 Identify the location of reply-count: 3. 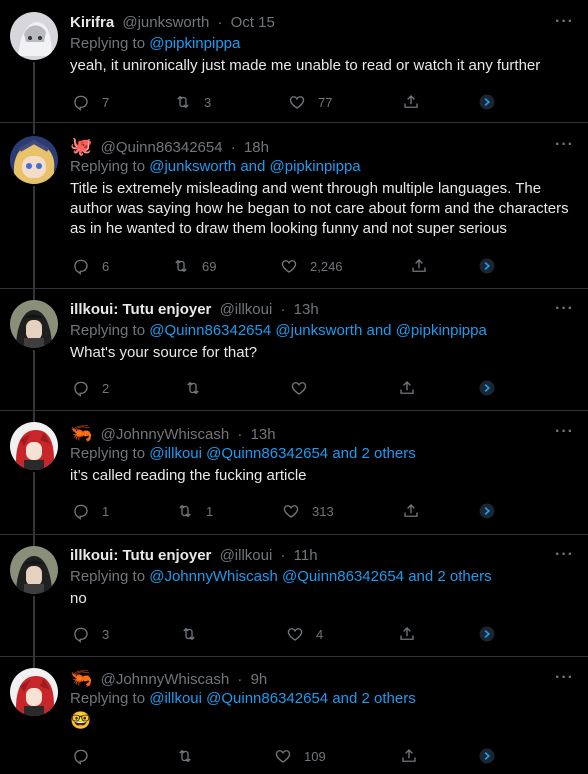
(106, 634).